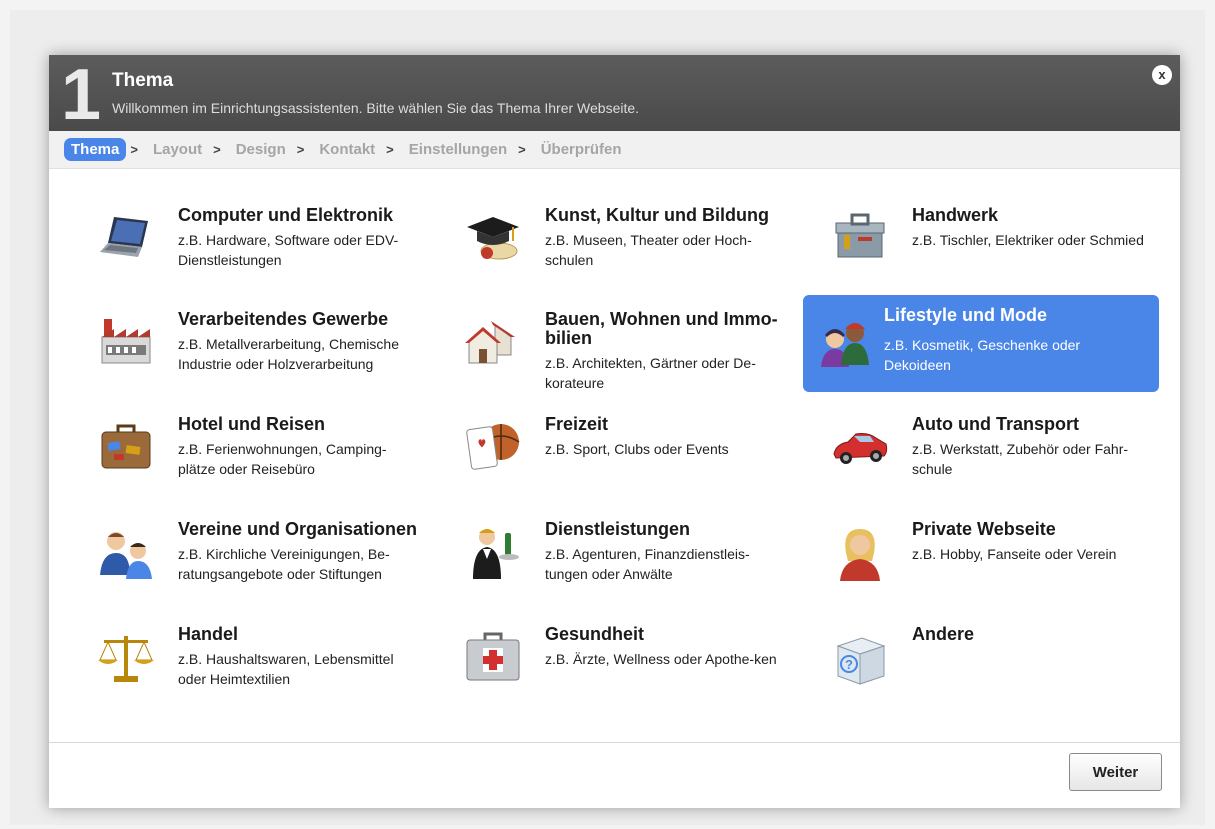 The width and height of the screenshot is (1215, 829). What do you see at coordinates (298, 529) in the screenshot?
I see `category-title: Vereine und Organisationen` at bounding box center [298, 529].